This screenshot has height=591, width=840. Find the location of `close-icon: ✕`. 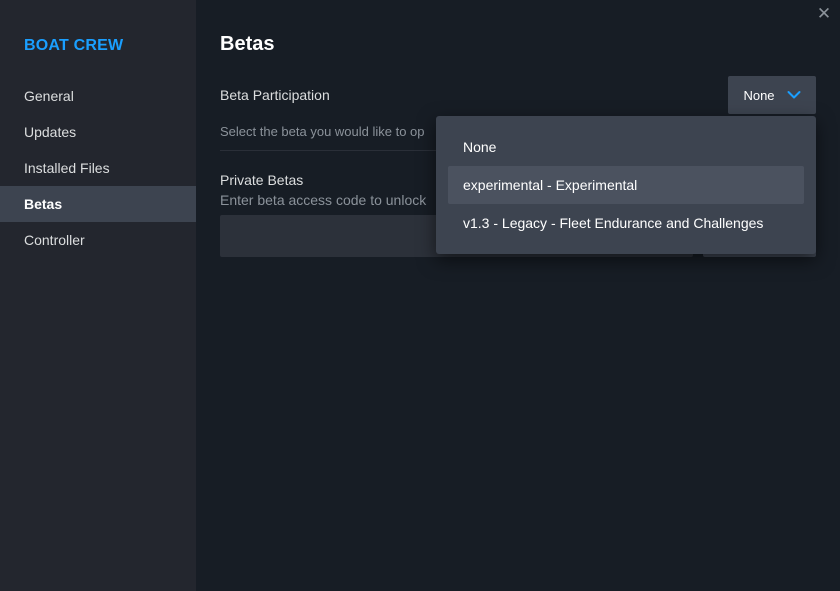

close-icon: ✕ is located at coordinates (824, 14).